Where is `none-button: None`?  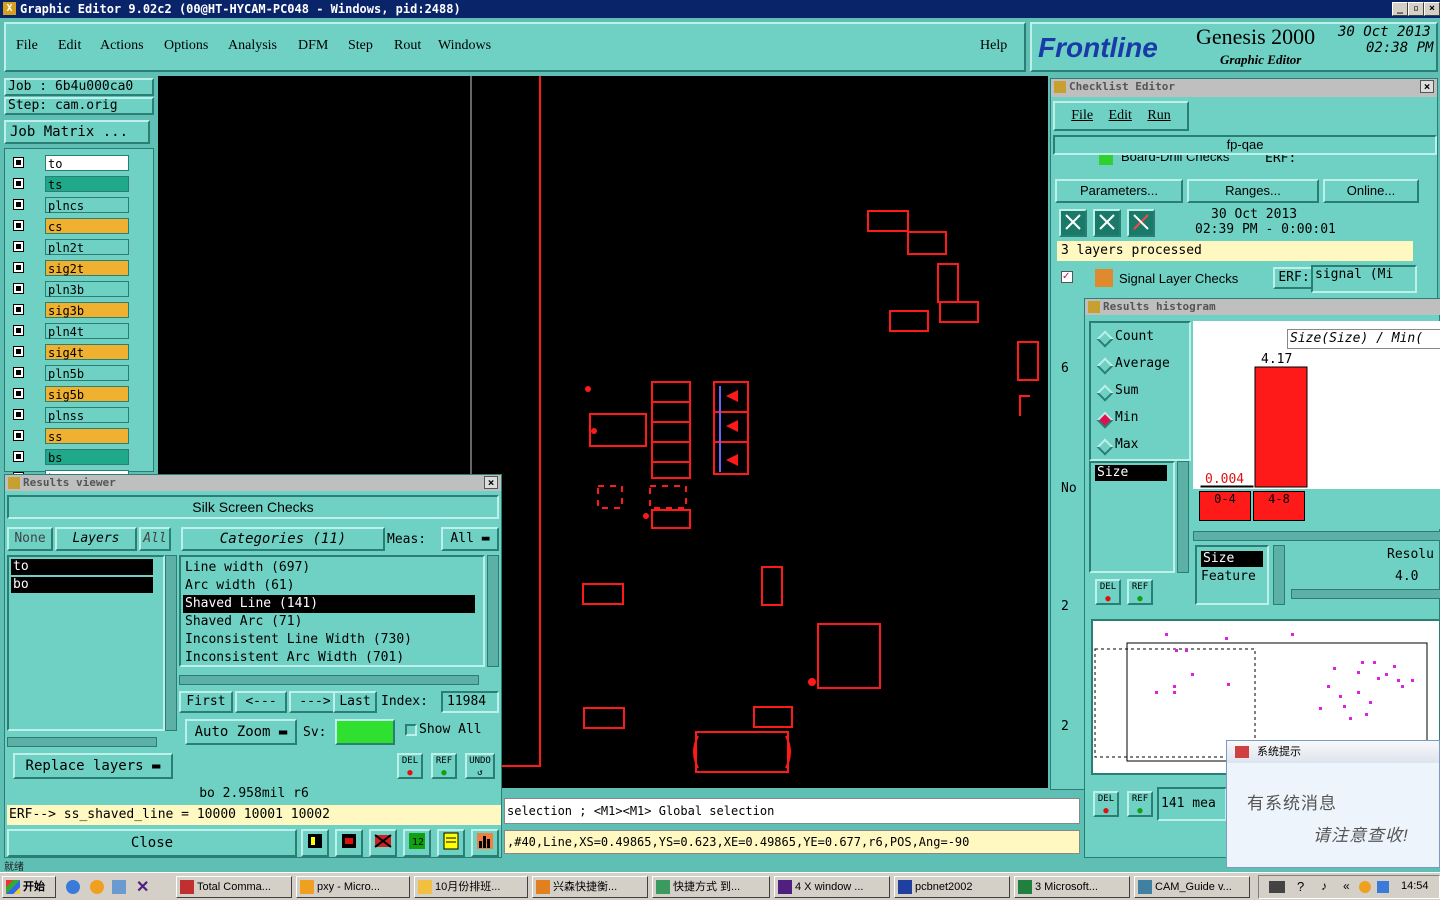 none-button: None is located at coordinates (30, 539).